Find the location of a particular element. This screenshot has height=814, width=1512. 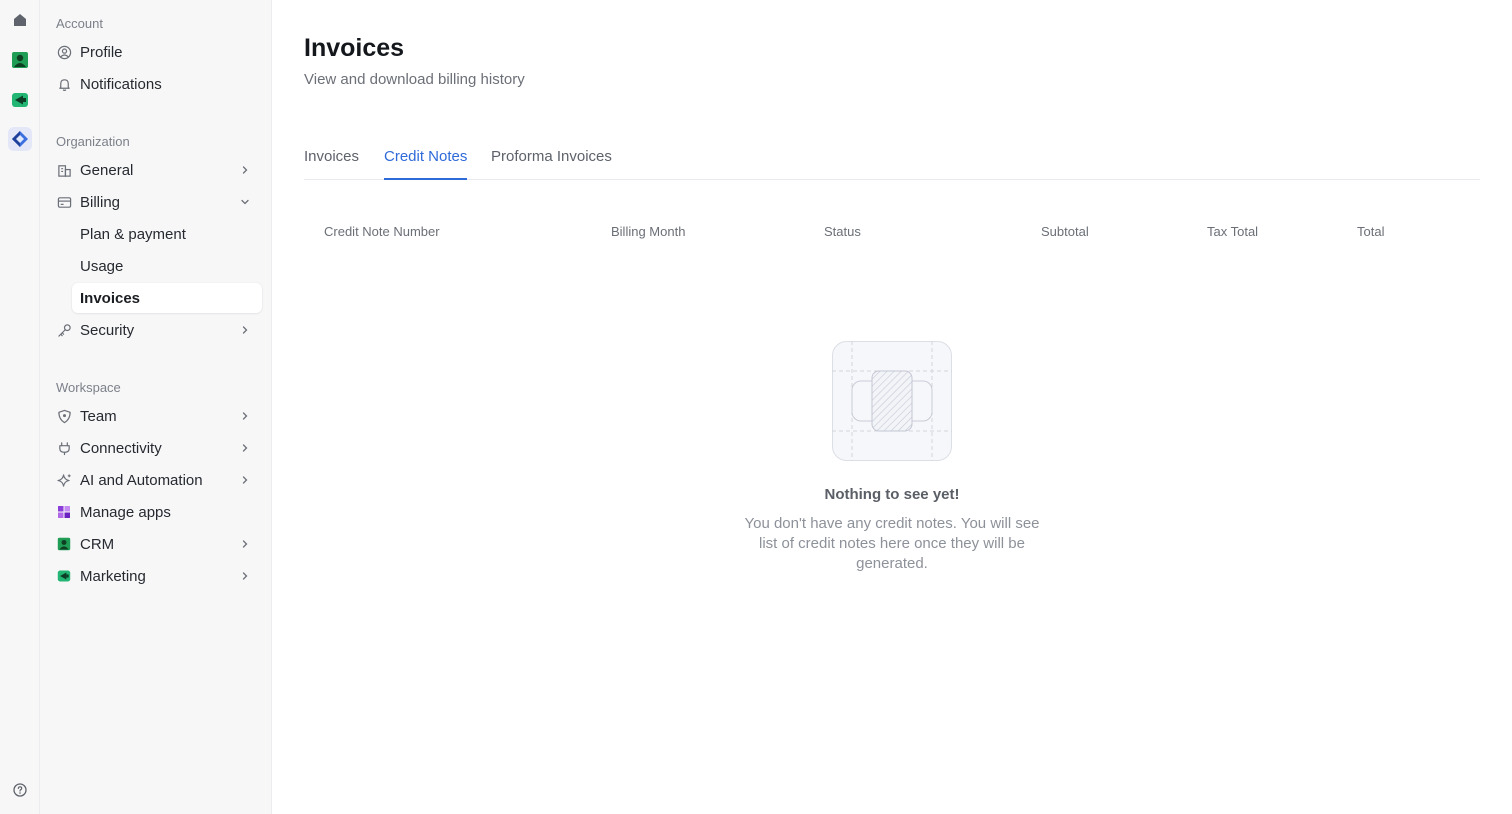

sidebar-item-manage-apps: Manage apps is located at coordinates (155, 512).